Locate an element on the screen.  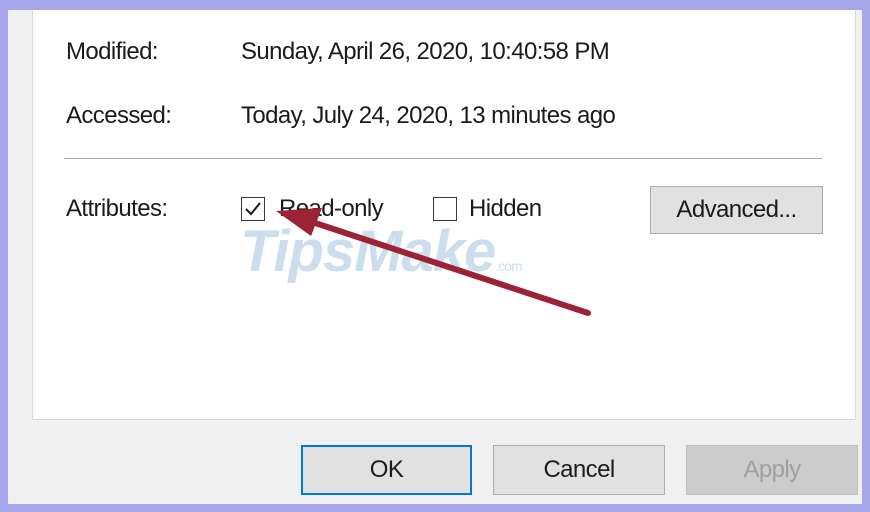
apply-button: Apply is located at coordinates (772, 470).